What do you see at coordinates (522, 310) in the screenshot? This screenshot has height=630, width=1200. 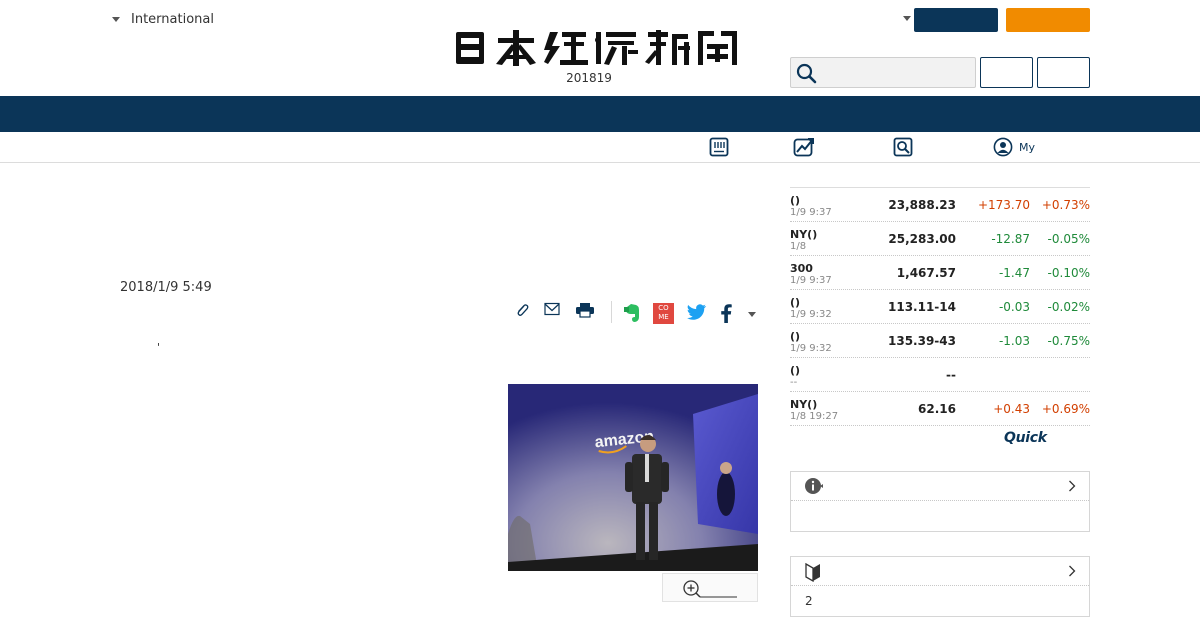 I see `clip-icon` at bounding box center [522, 310].